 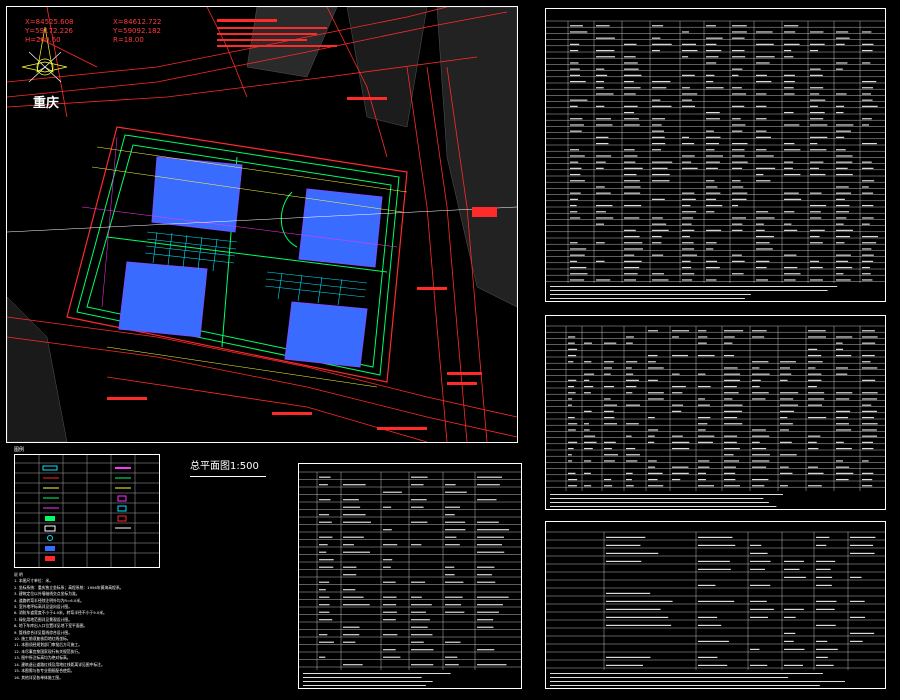 What do you see at coordinates (19, 450) in the screenshot?
I see `legend-heading: 图例` at bounding box center [19, 450].